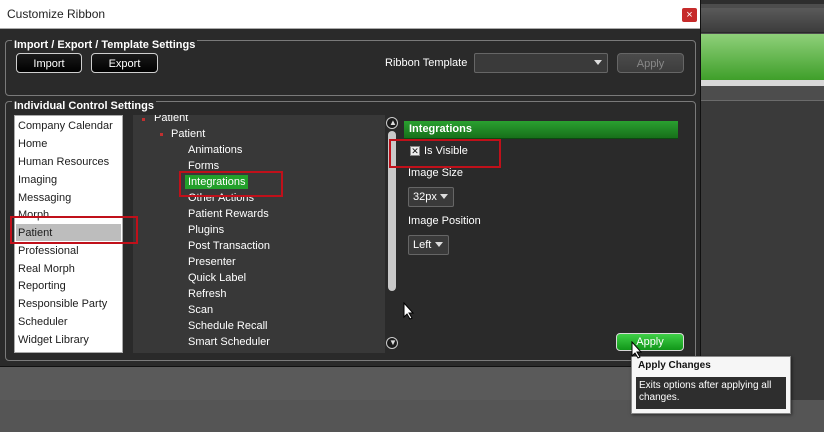  Describe the element at coordinates (762, 83) in the screenshot. I see `background-strip` at that location.